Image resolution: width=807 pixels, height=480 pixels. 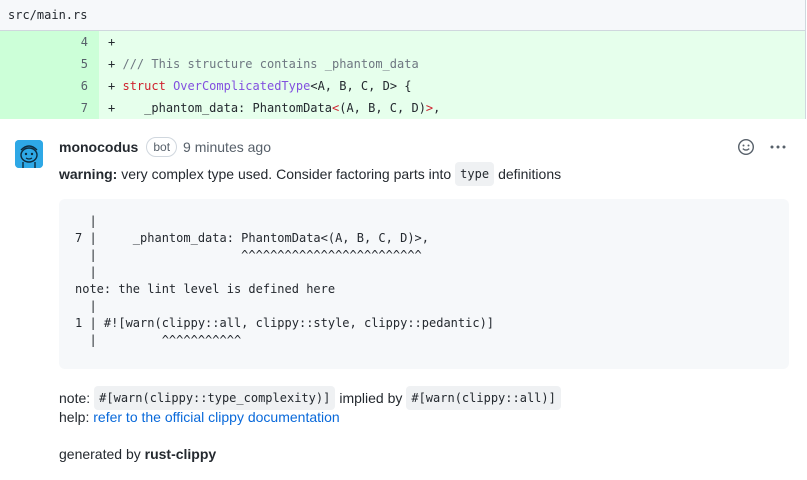 What do you see at coordinates (88, 174) in the screenshot?
I see `warning-label: warning:` at bounding box center [88, 174].